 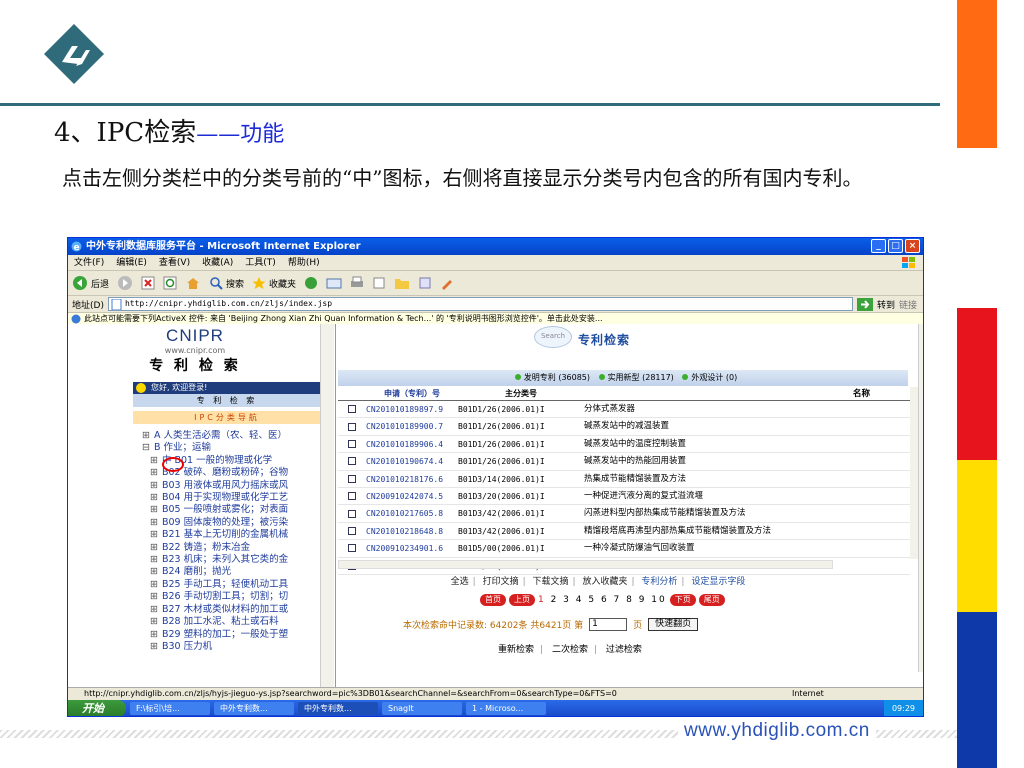 What do you see at coordinates (230, 572) in the screenshot?
I see `tree-item: ⊞ B24 磨削；抛光` at bounding box center [230, 572].